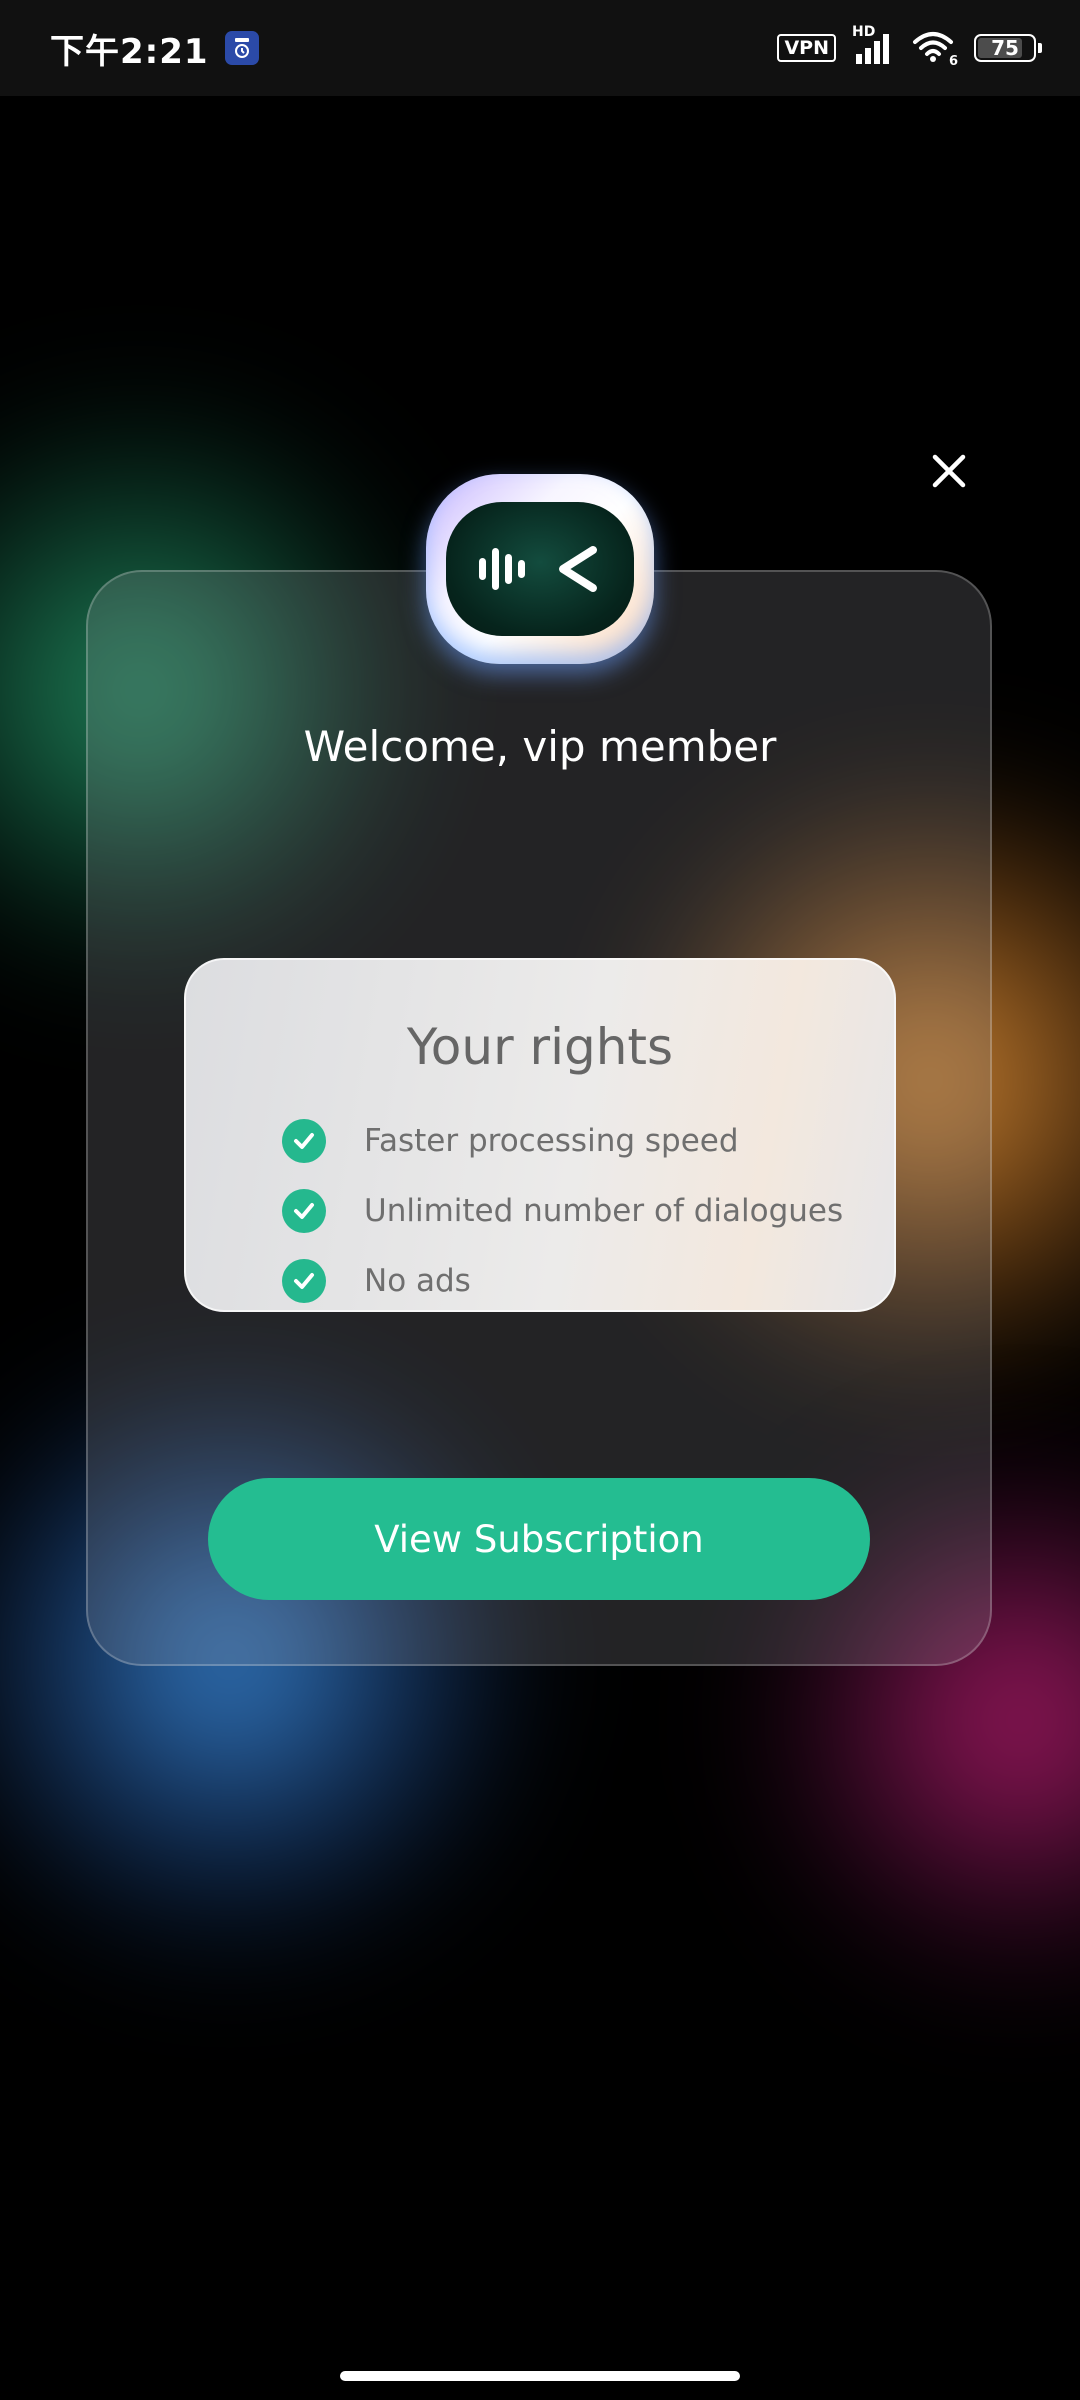  I want to click on close-icon, so click(949, 471).